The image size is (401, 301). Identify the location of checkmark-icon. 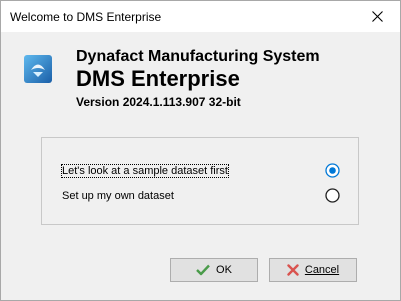
(203, 270).